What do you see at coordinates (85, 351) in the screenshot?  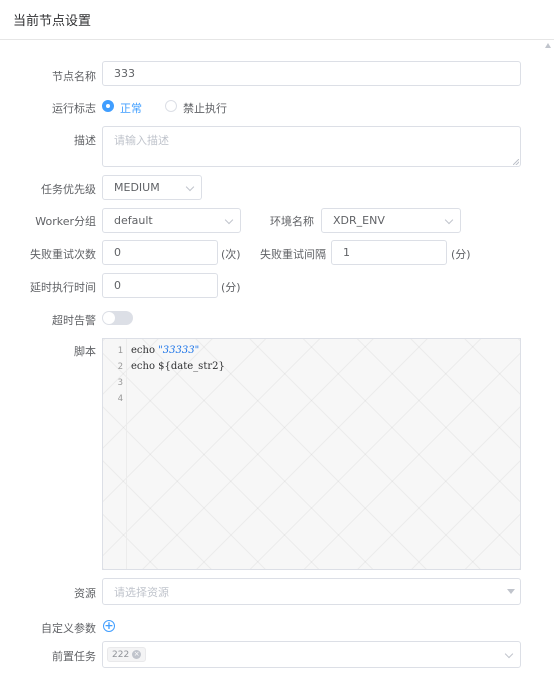 I see `script-label: 脚本` at bounding box center [85, 351].